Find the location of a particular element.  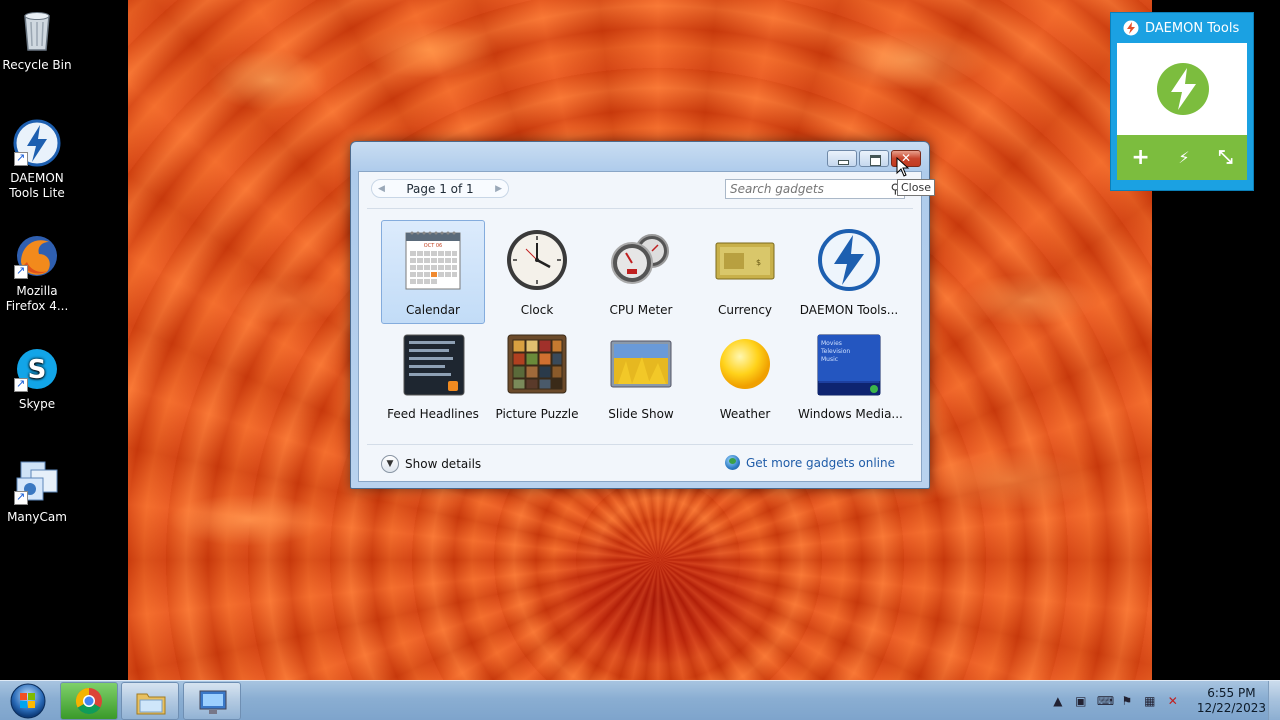

gadget-label: Slide Show is located at coordinates (641, 414).